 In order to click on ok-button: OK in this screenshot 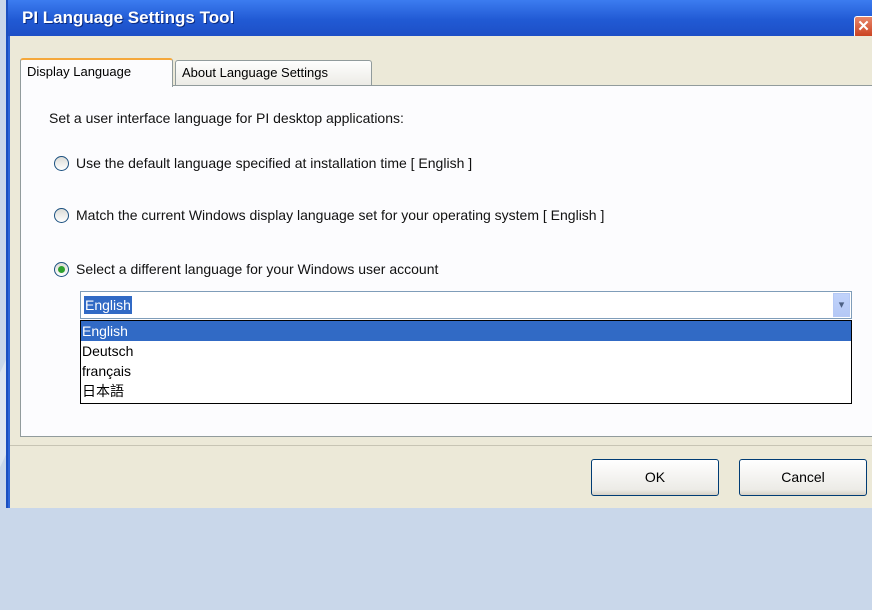, I will do `click(655, 477)`.